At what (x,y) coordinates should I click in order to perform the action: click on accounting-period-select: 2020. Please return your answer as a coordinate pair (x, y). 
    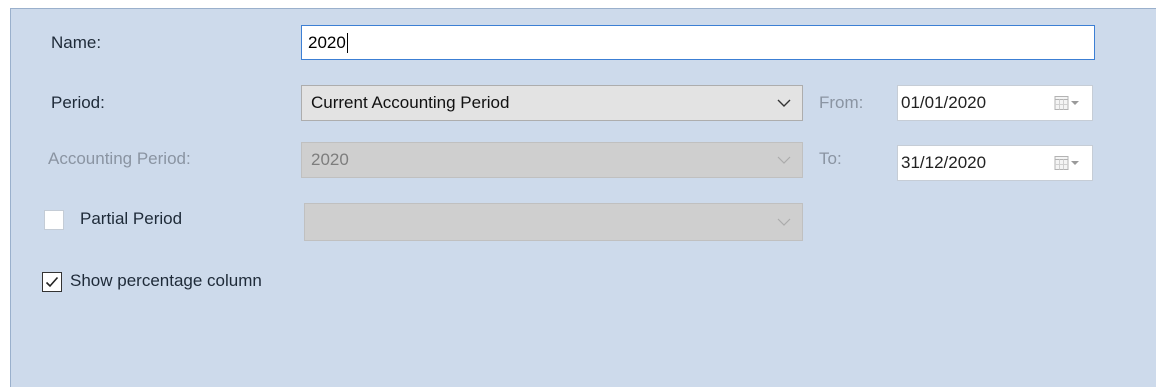
    Looking at the image, I should click on (552, 160).